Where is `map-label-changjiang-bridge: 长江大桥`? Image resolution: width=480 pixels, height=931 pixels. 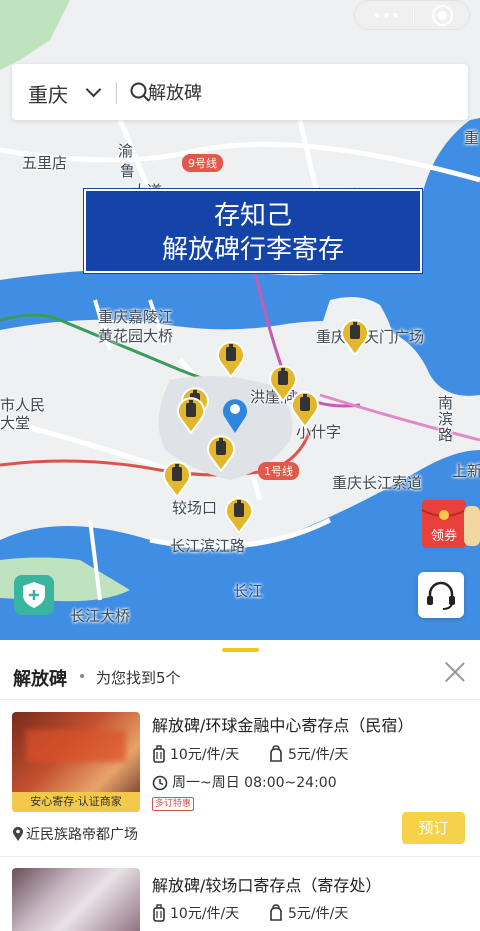 map-label-changjiang-bridge: 长江大桥 is located at coordinates (100, 616).